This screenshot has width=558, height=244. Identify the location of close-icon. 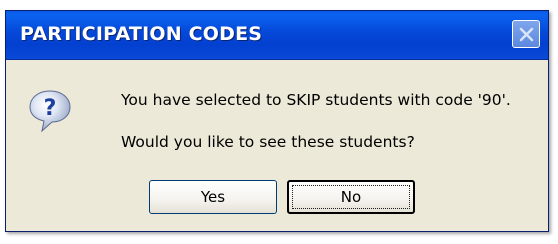
(526, 34).